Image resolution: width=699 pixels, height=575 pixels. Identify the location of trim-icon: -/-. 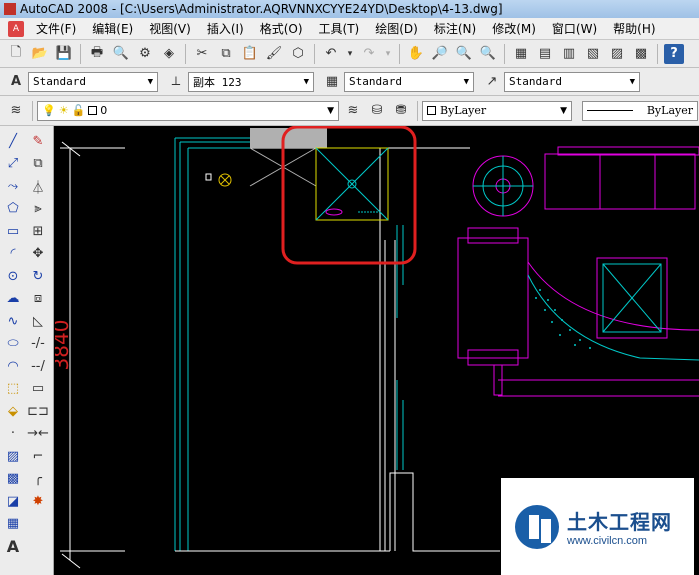
(38, 344).